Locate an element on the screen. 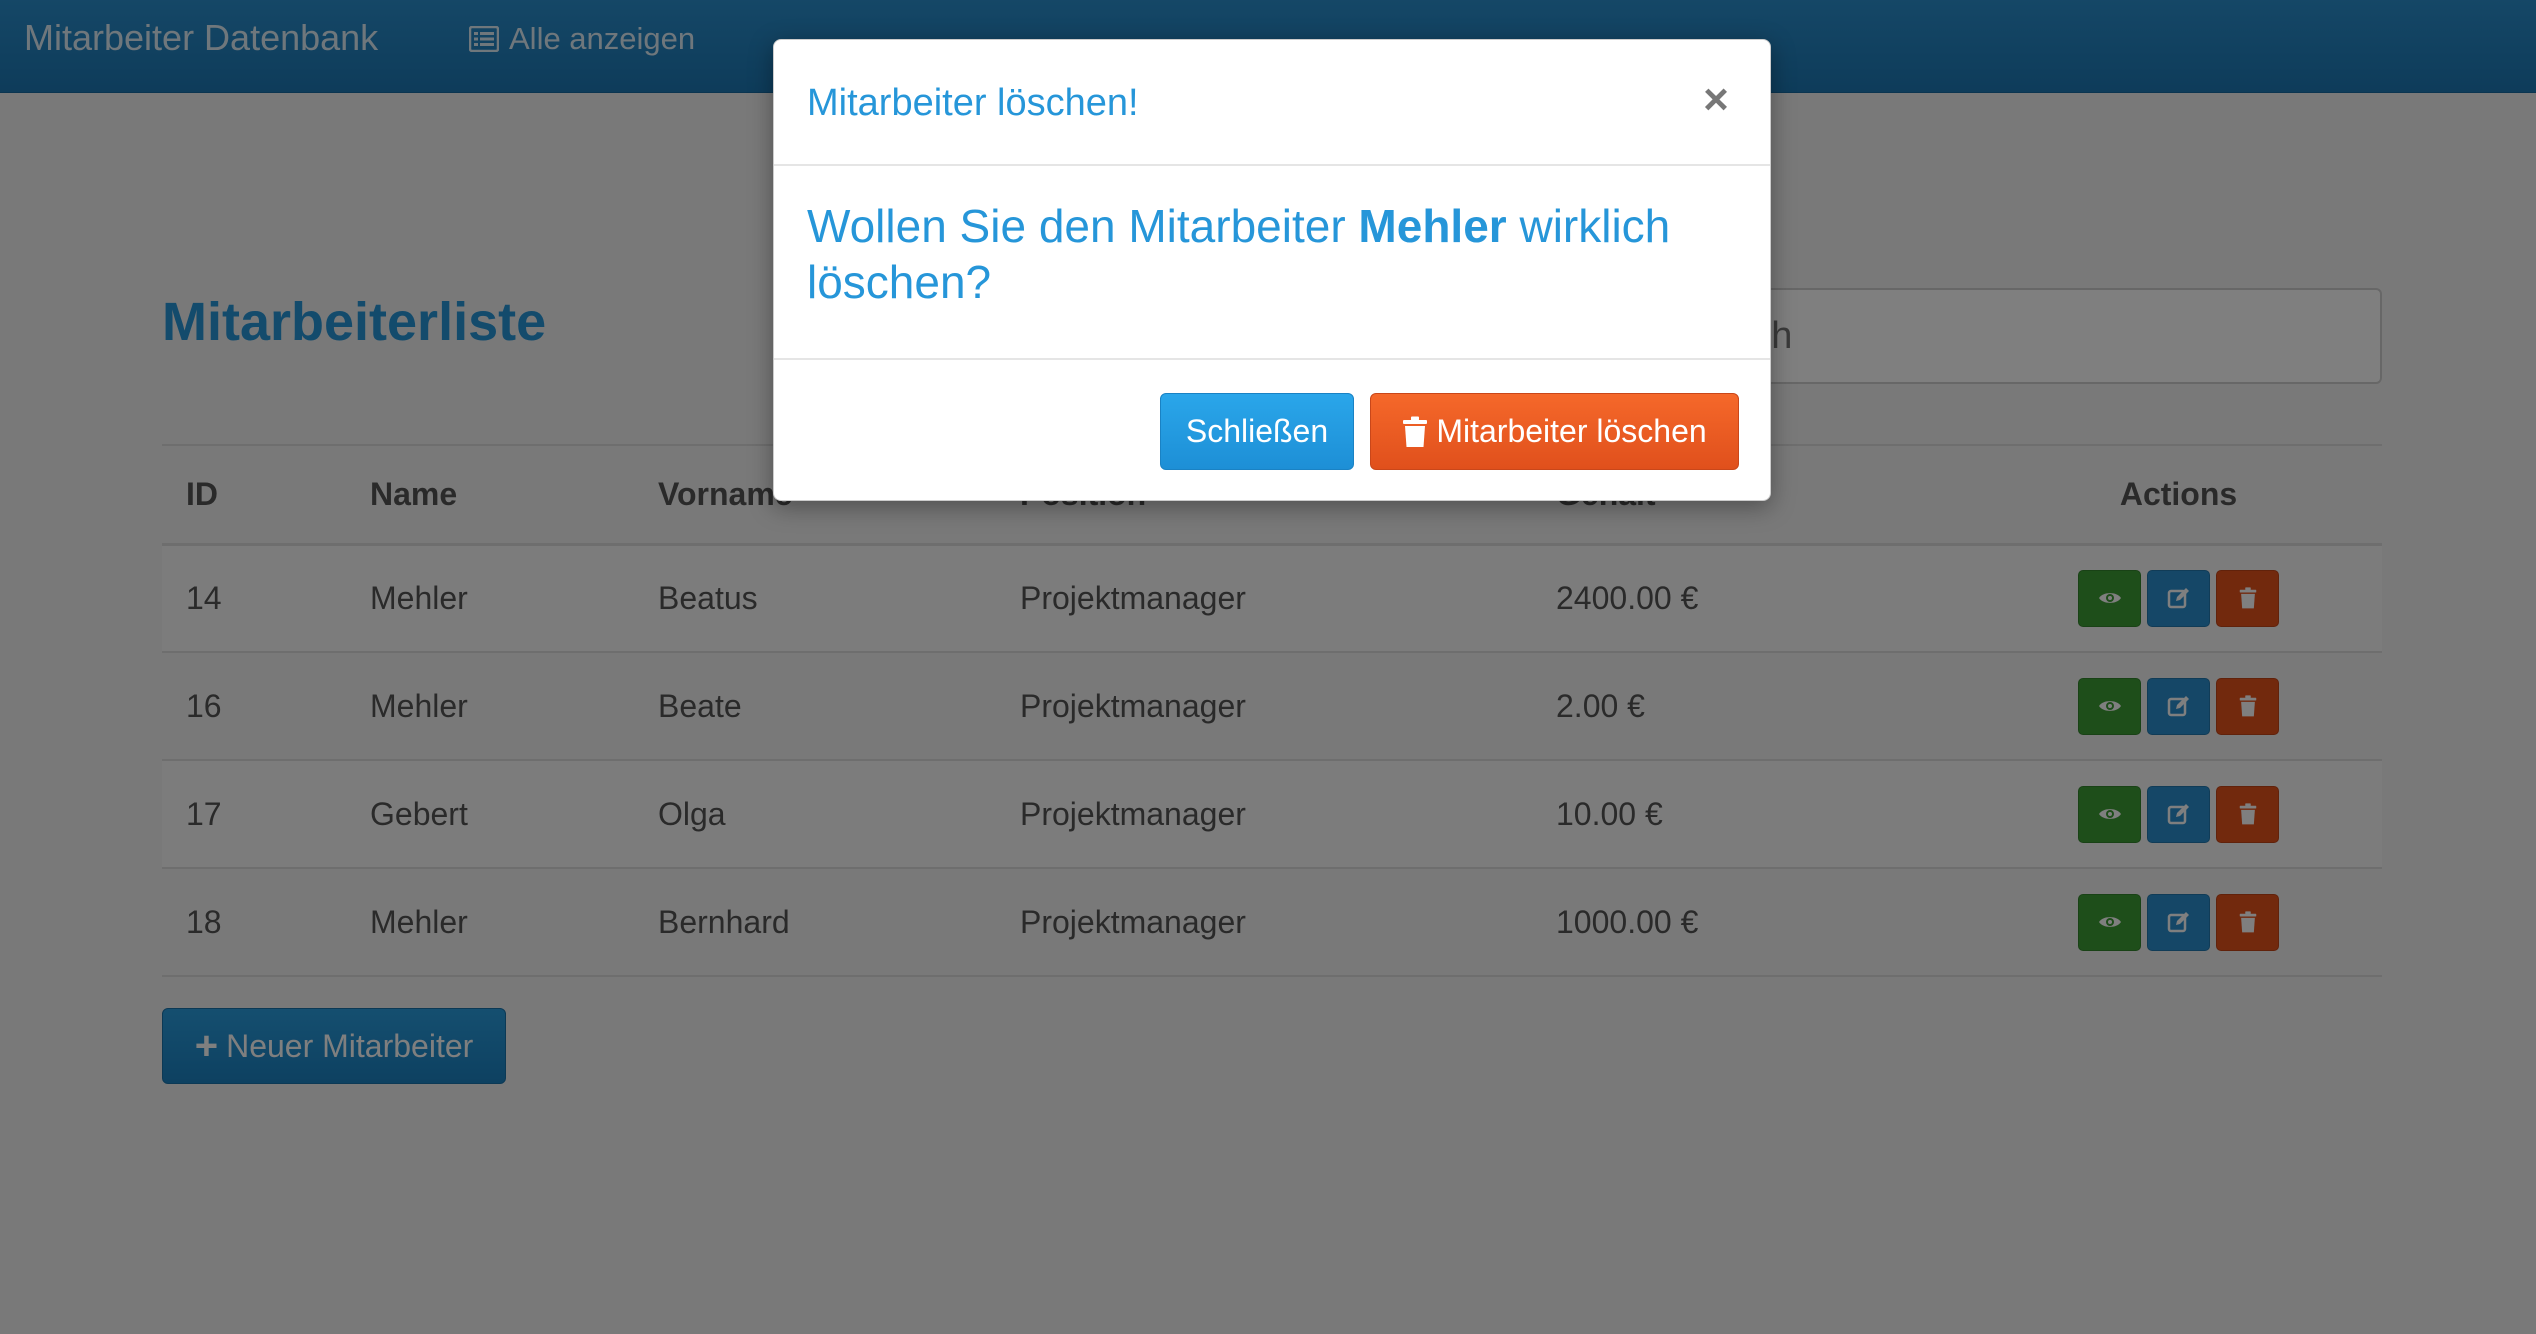  close-button: Schließen is located at coordinates (1257, 431).